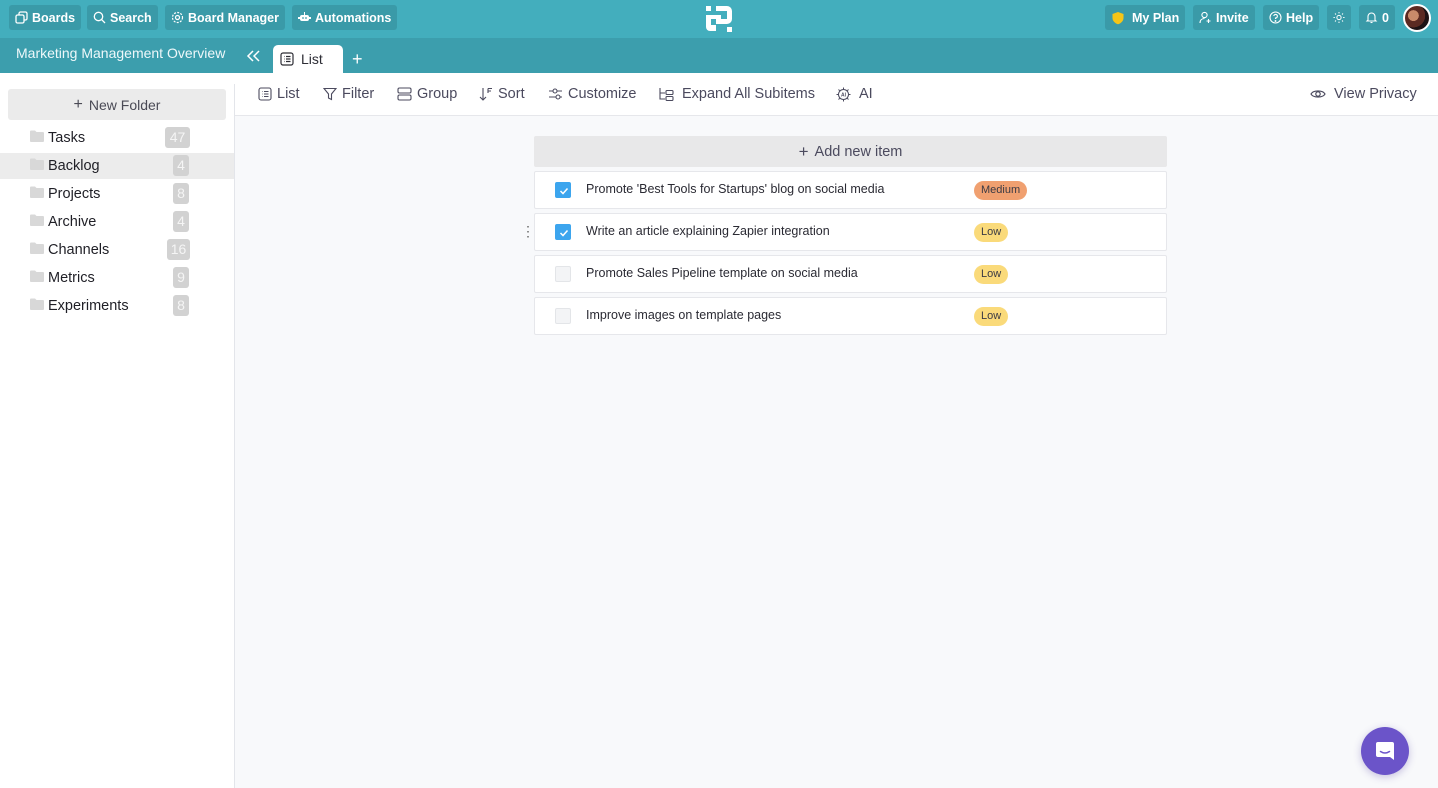 The image size is (1438, 788). Describe the element at coordinates (121, 53) in the screenshot. I see `board-title: Marketing Management Overview` at that location.